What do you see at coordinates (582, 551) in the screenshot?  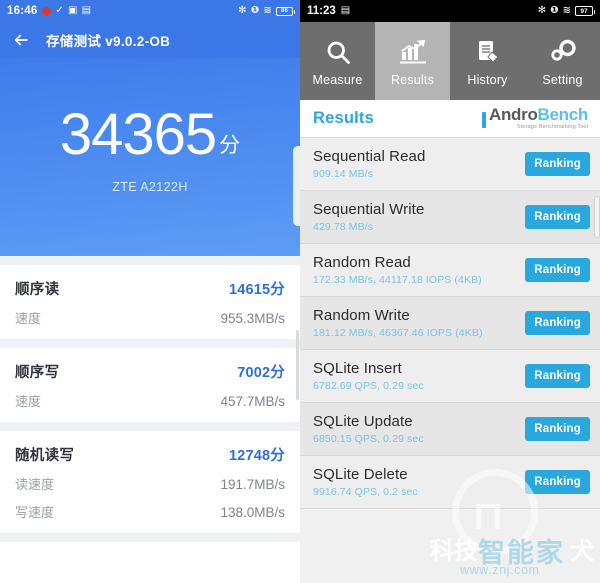 I see `watermark-text-right: 犬` at bounding box center [582, 551].